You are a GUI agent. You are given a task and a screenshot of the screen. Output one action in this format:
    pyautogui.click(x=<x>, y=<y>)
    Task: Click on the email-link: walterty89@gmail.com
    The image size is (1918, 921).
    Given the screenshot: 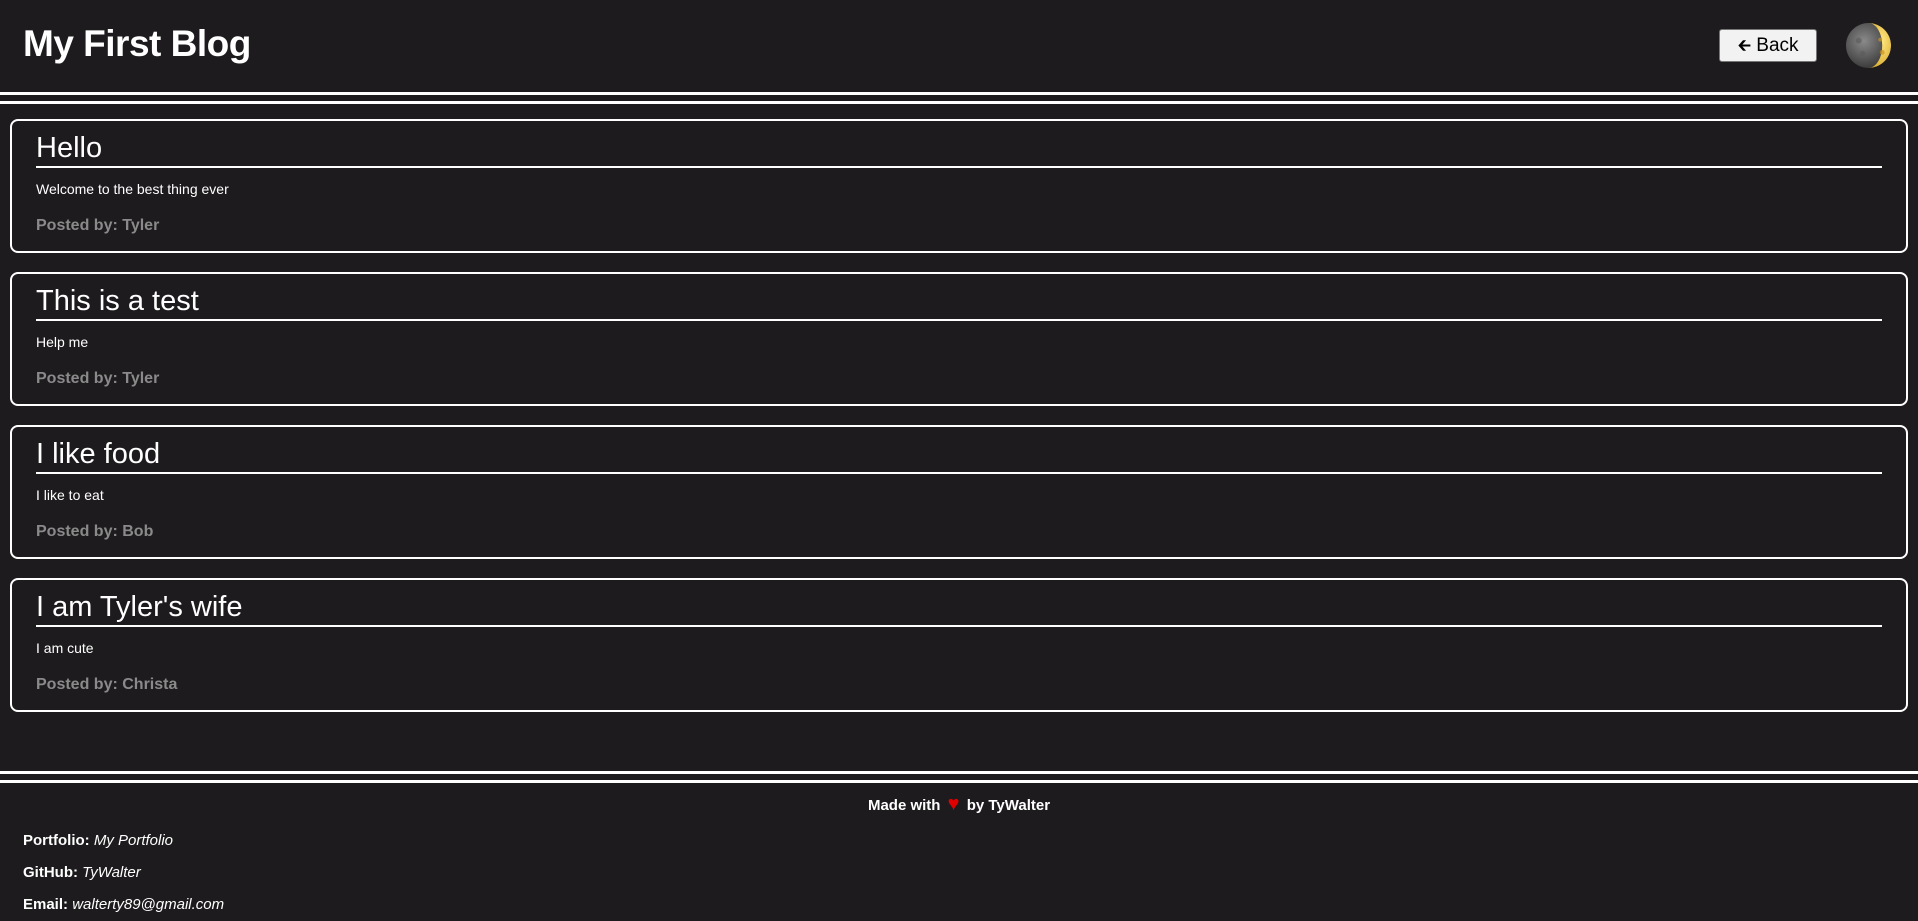 What is the action you would take?
    pyautogui.click(x=148, y=904)
    